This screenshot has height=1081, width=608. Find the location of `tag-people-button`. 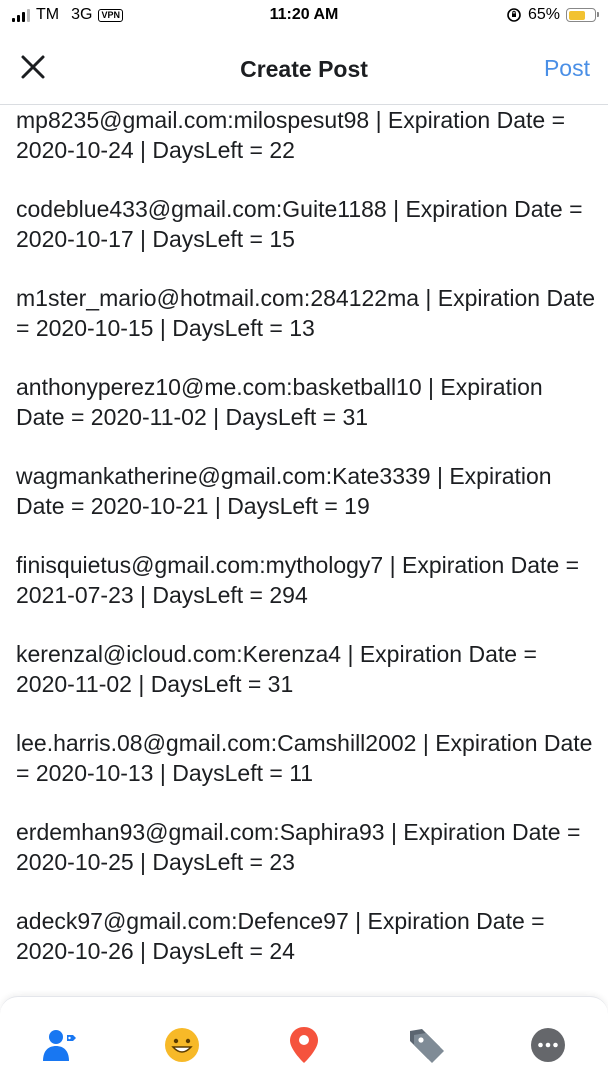

tag-people-button is located at coordinates (60, 1045).